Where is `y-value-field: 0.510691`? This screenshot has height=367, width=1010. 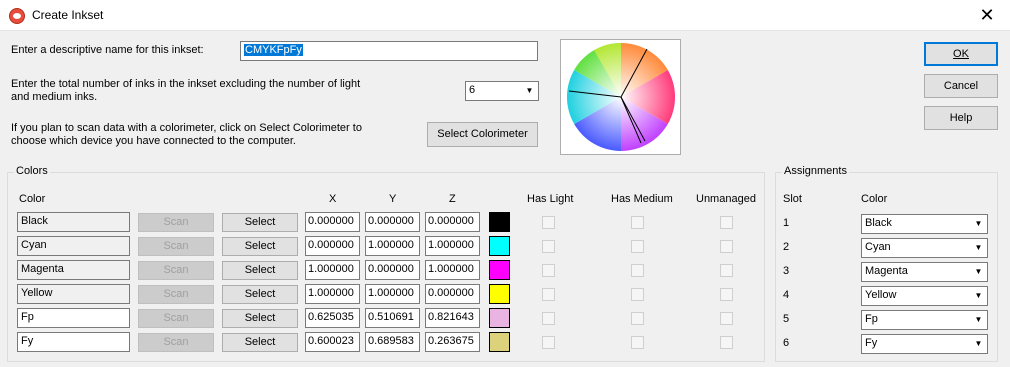 y-value-field: 0.510691 is located at coordinates (392, 318).